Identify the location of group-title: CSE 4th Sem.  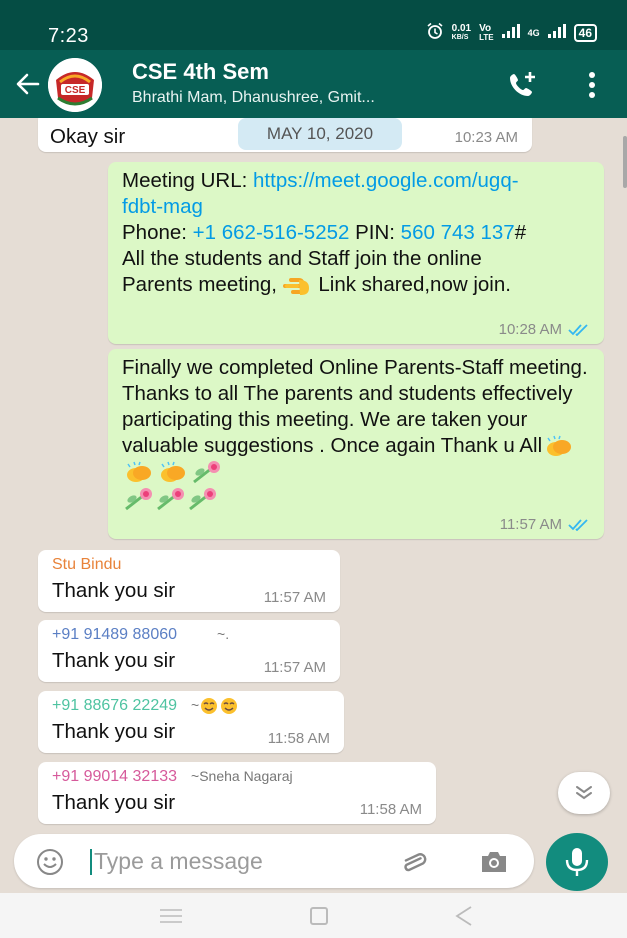
(200, 72).